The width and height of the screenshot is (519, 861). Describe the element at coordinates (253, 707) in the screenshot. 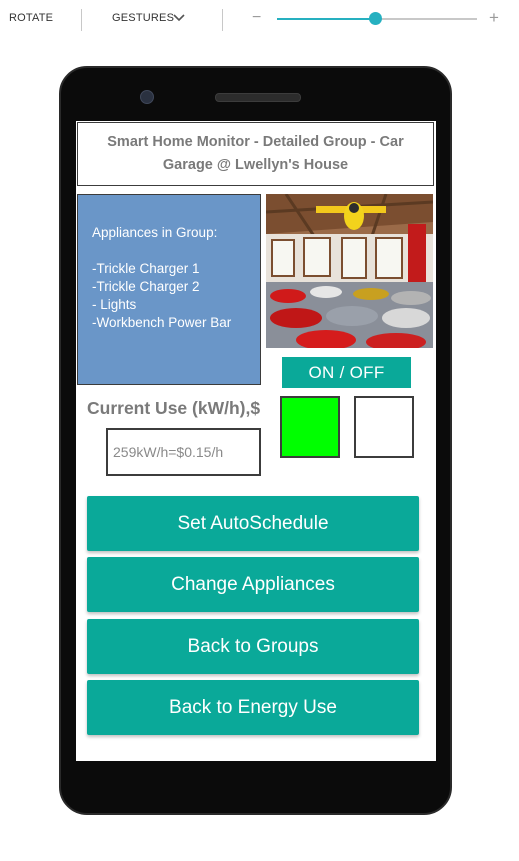

I see `back-to-energy-use-button: Back to Energy Use` at that location.